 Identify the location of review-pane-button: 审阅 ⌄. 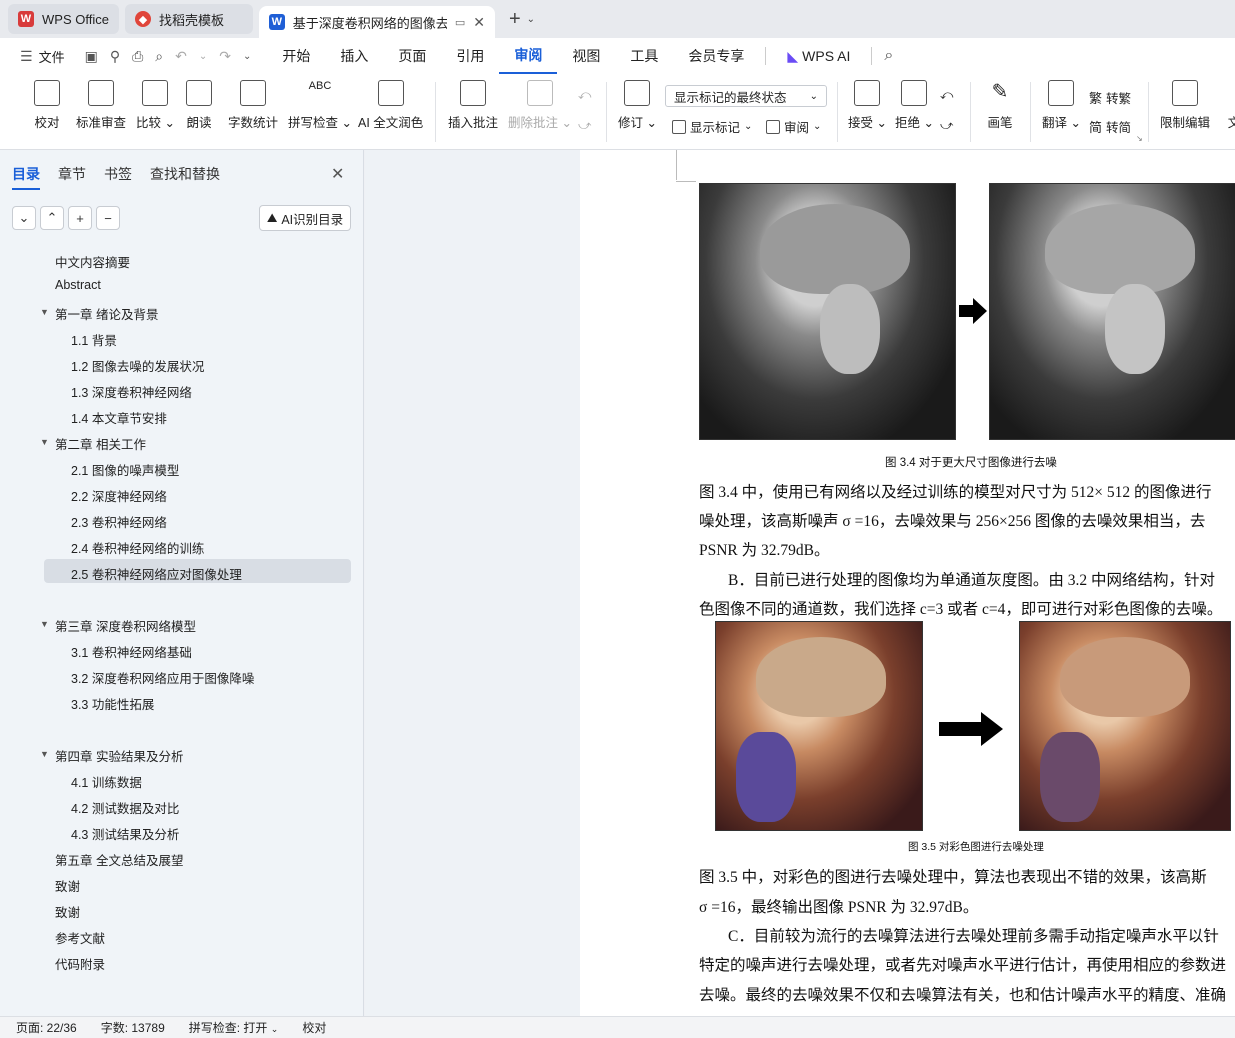
(793, 126).